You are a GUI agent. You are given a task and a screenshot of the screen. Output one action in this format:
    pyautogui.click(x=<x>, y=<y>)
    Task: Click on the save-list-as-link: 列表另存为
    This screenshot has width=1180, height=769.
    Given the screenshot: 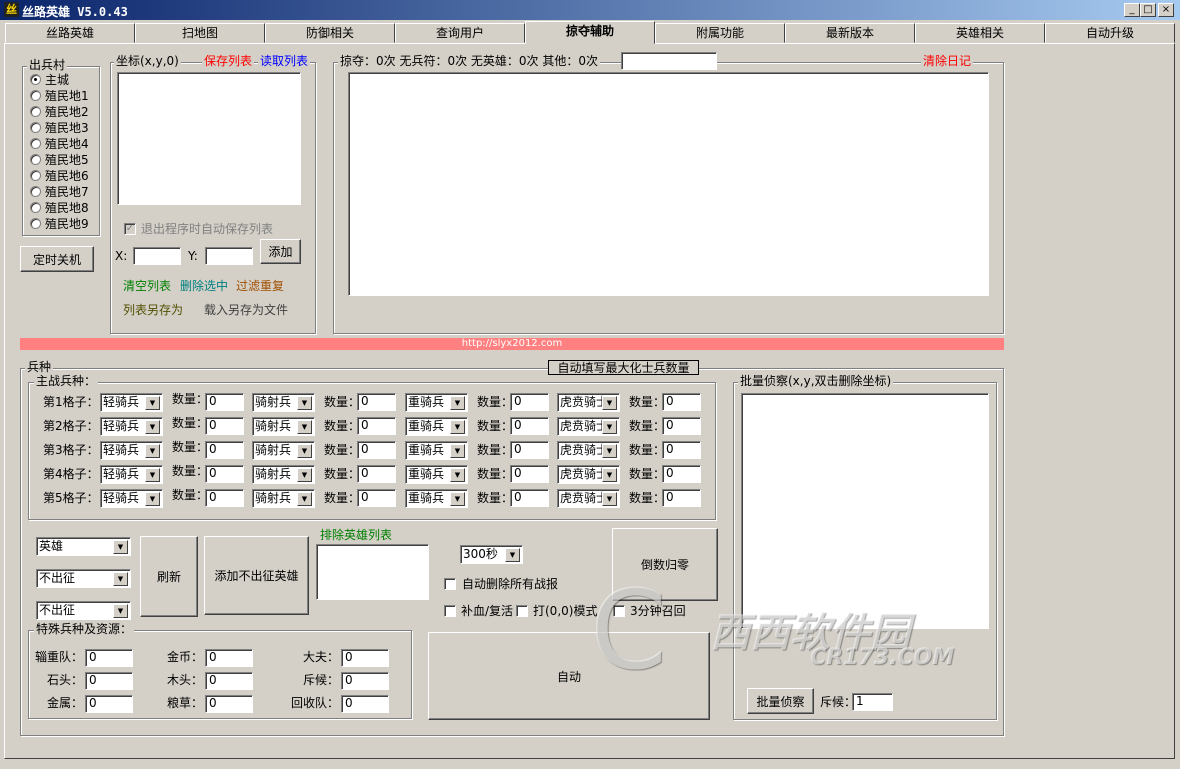 What is the action you would take?
    pyautogui.click(x=153, y=310)
    